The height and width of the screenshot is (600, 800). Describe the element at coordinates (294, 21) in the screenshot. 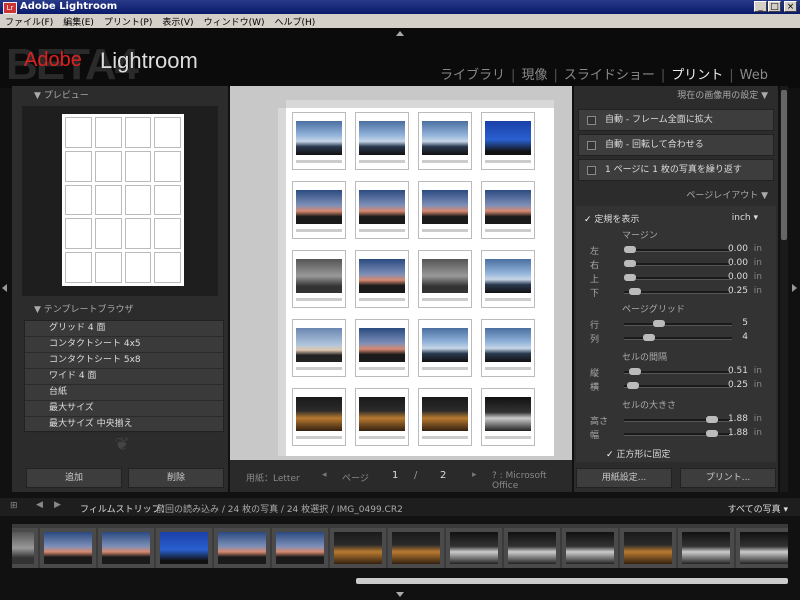

I see `menu-help: ヘルプ(H)` at that location.